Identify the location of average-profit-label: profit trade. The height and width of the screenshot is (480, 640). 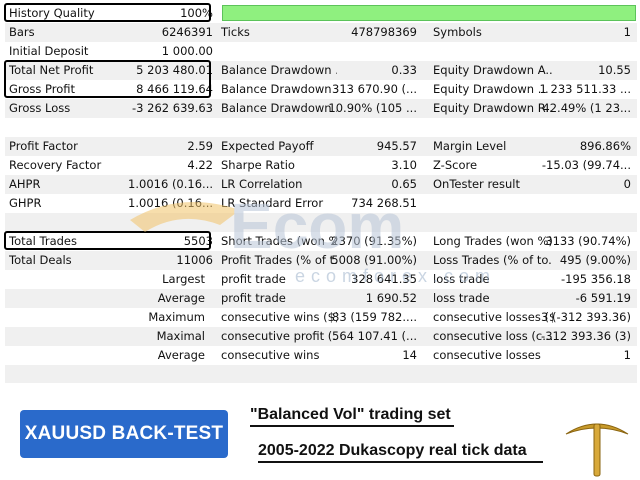
(253, 298).